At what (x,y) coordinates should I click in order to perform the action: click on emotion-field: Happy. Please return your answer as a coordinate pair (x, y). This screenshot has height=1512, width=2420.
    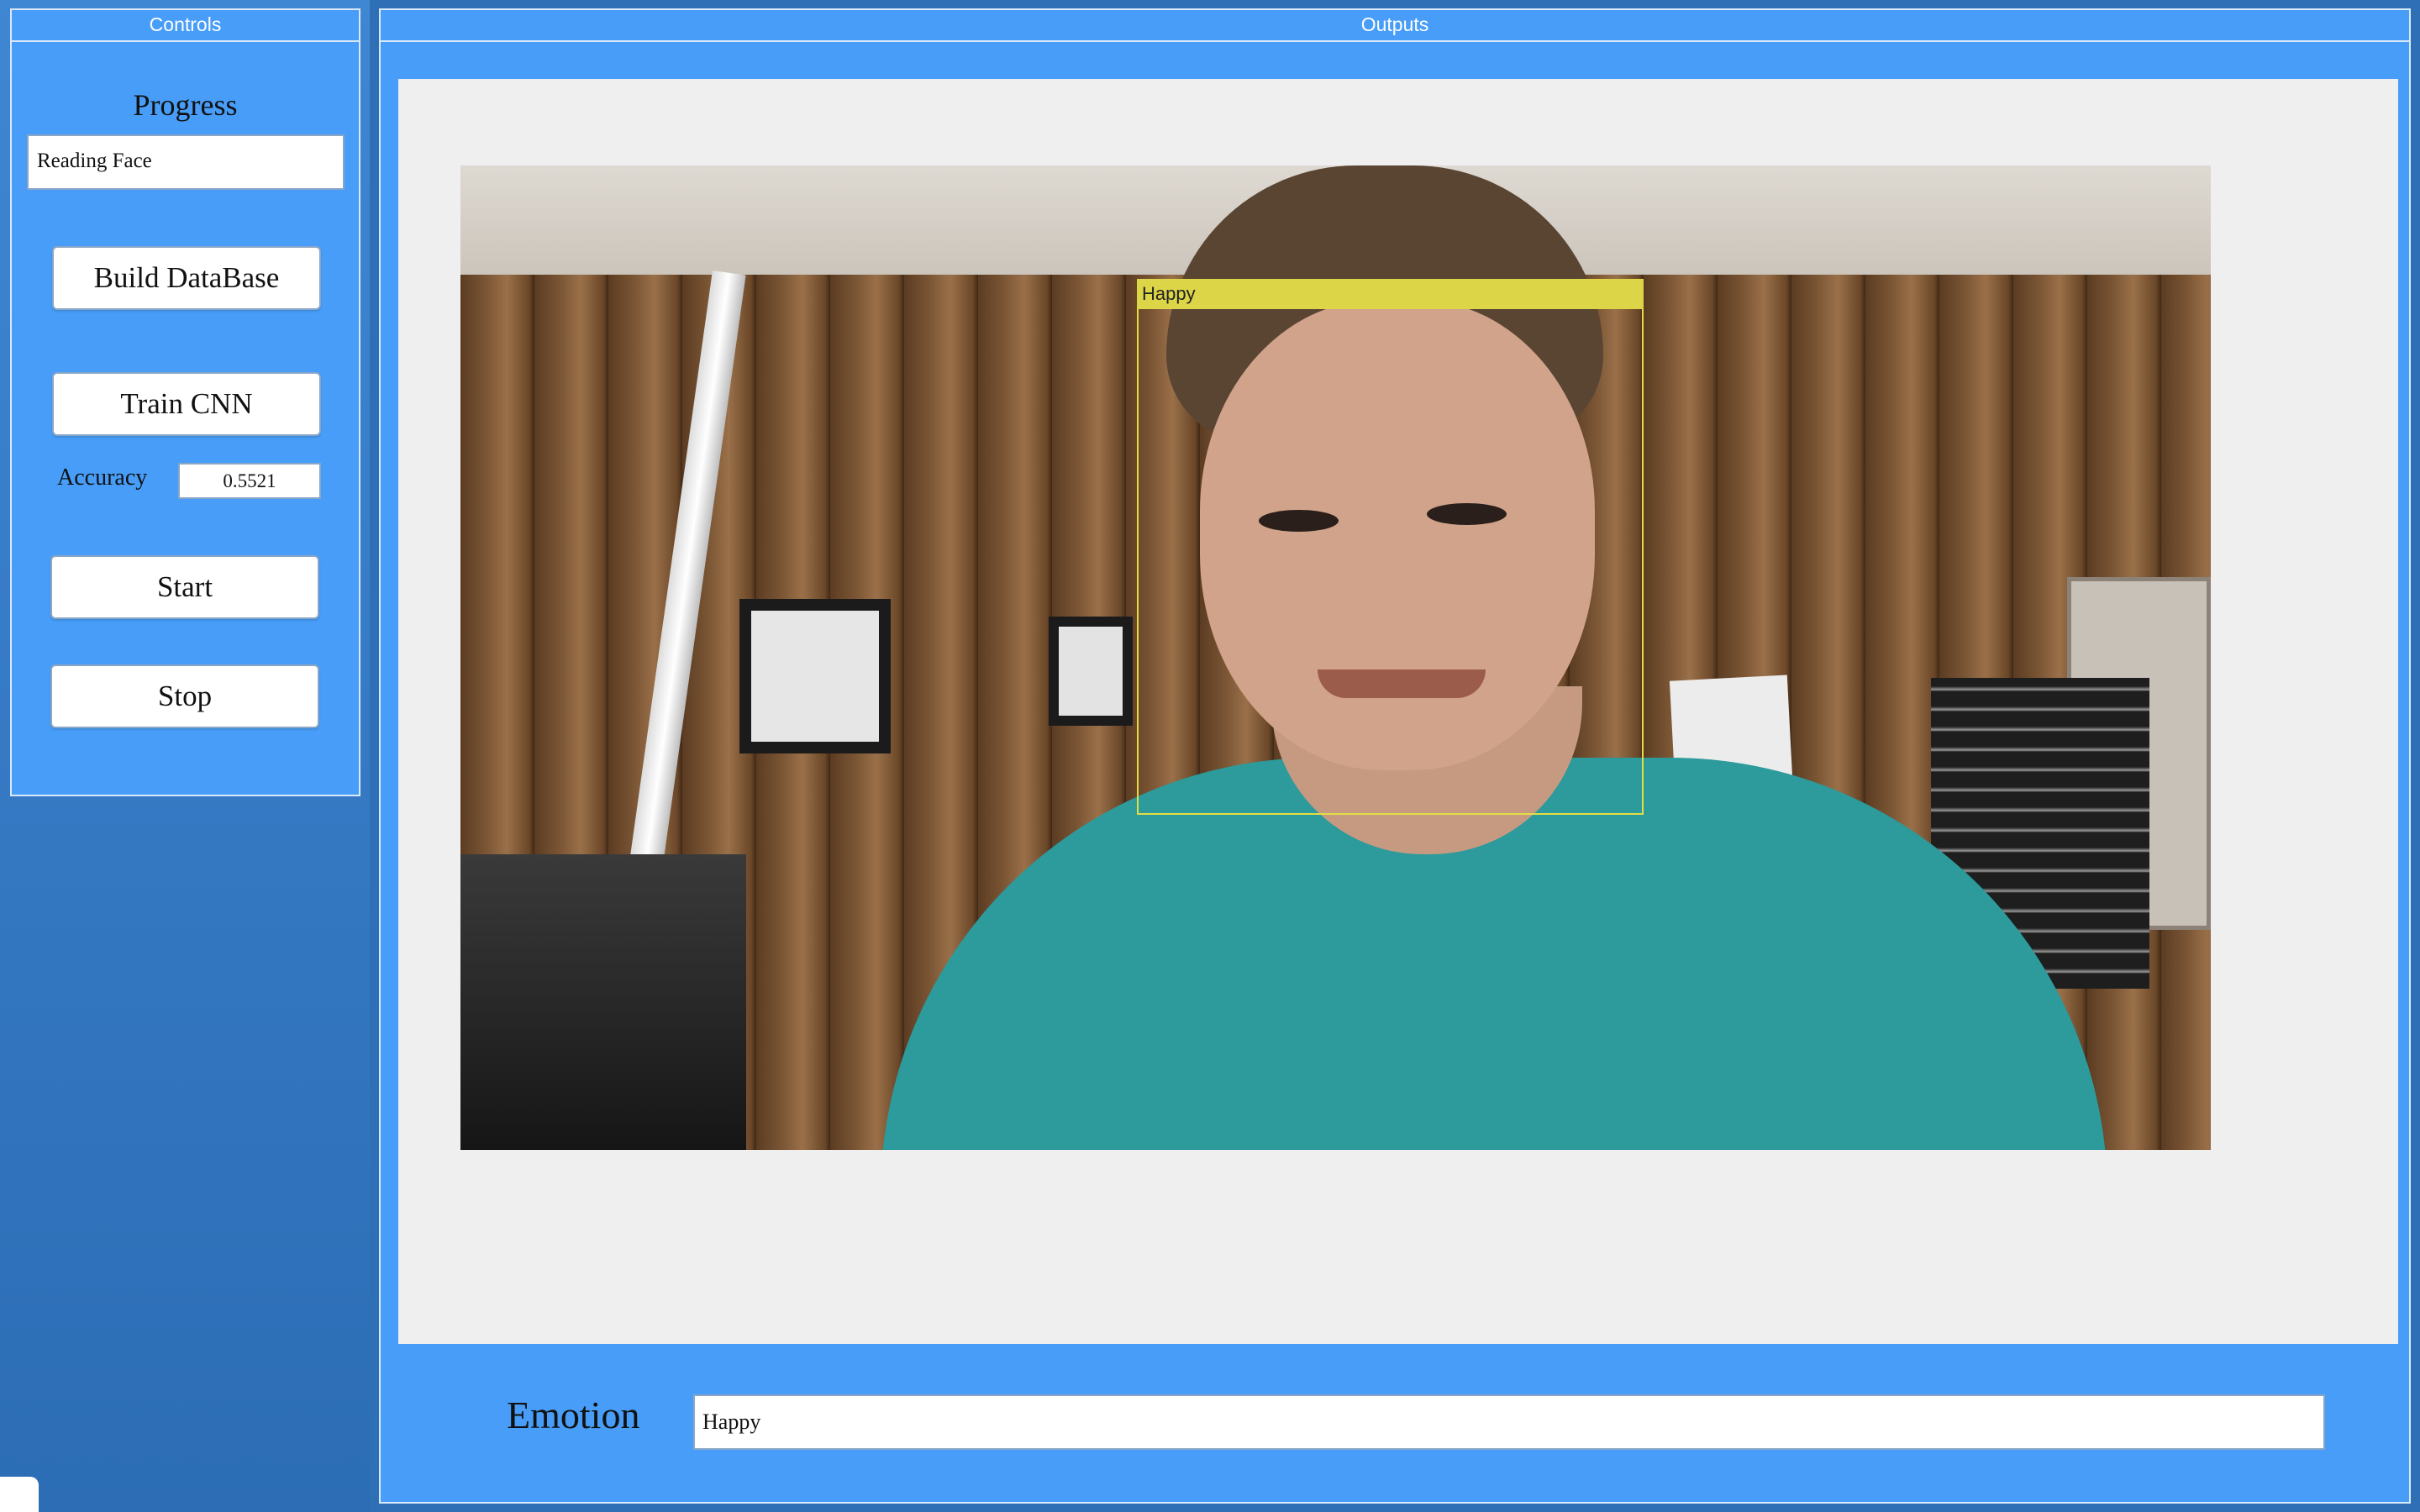
    Looking at the image, I should click on (1509, 1422).